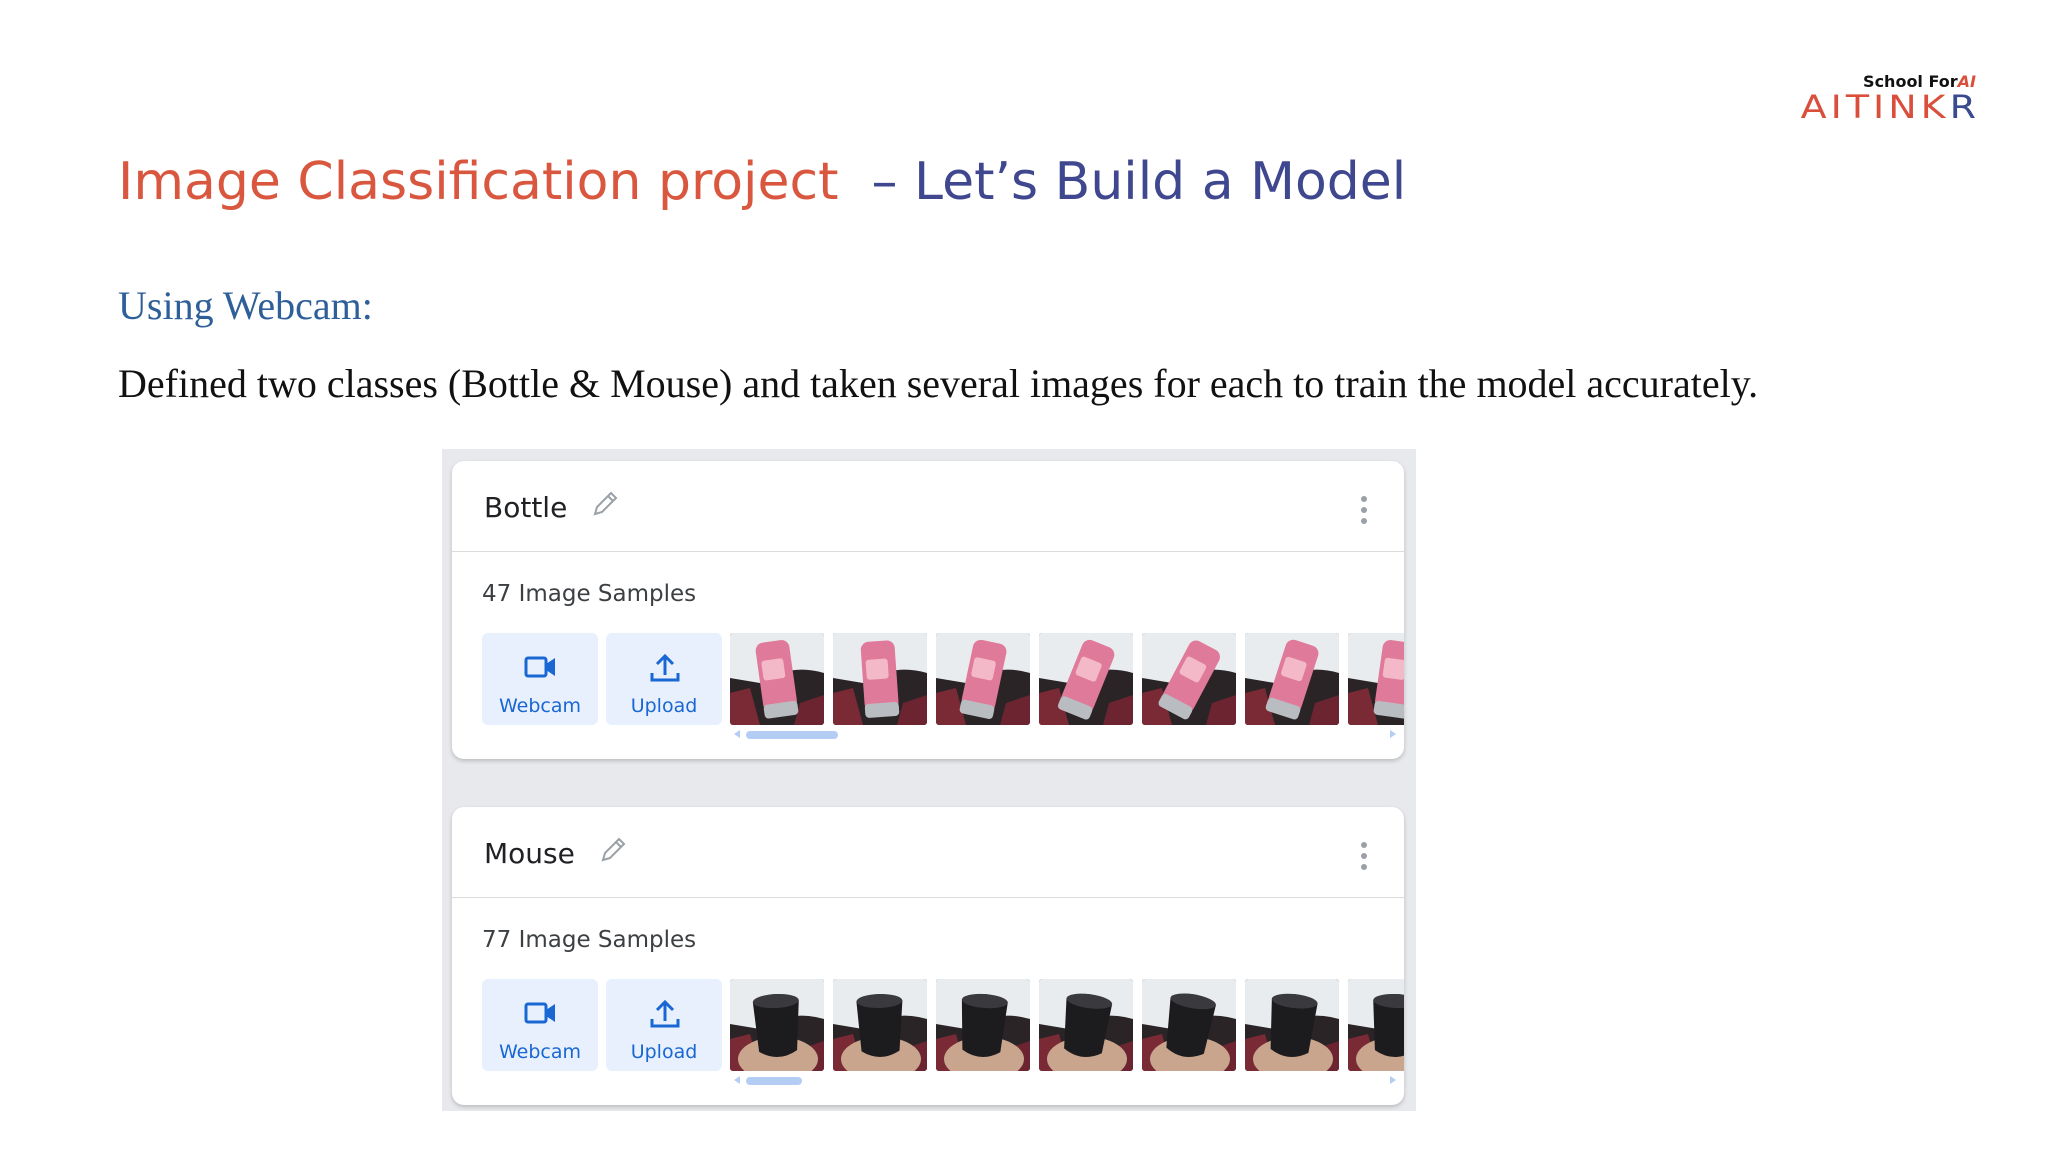 This screenshot has width=2048, height=1152. What do you see at coordinates (589, 594) in the screenshot?
I see `image-samples-count: 47 Image Samples` at bounding box center [589, 594].